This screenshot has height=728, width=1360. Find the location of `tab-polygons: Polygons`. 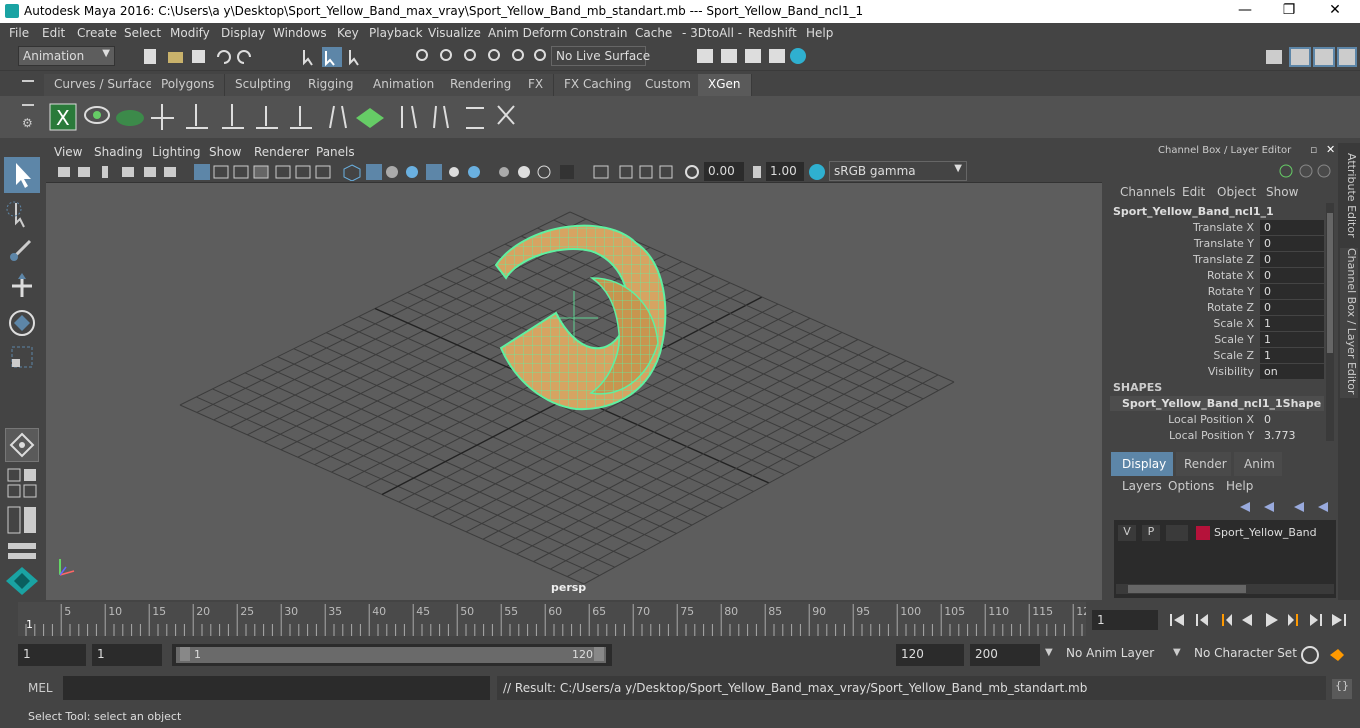

tab-polygons: Polygons is located at coordinates (188, 85).